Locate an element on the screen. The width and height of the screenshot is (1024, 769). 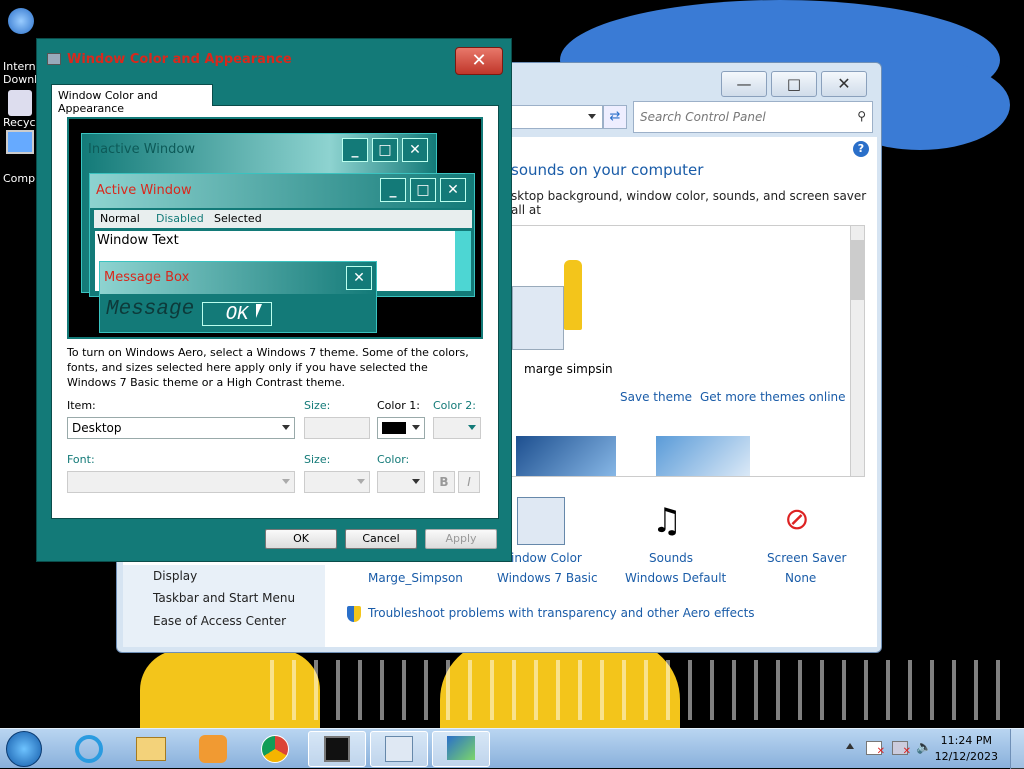
font-color-label: Color: is located at coordinates (393, 459).